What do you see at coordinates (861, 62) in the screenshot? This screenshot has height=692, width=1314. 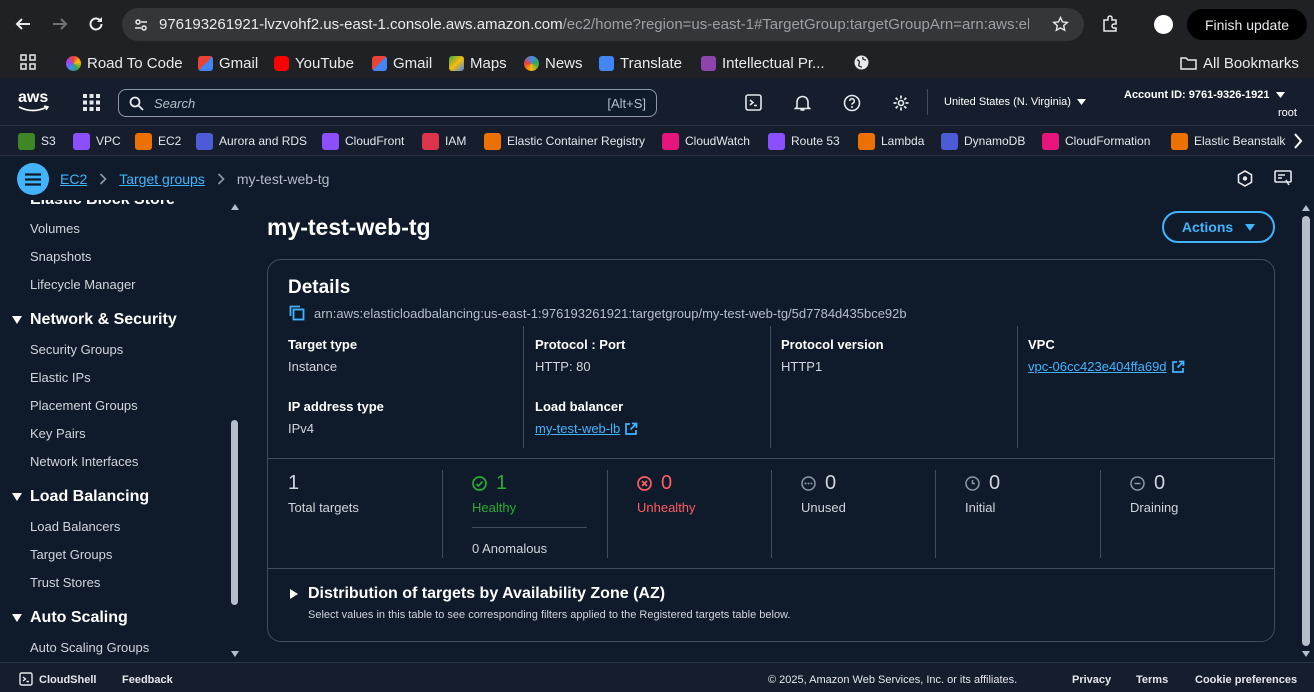 I see `globe-icon` at bounding box center [861, 62].